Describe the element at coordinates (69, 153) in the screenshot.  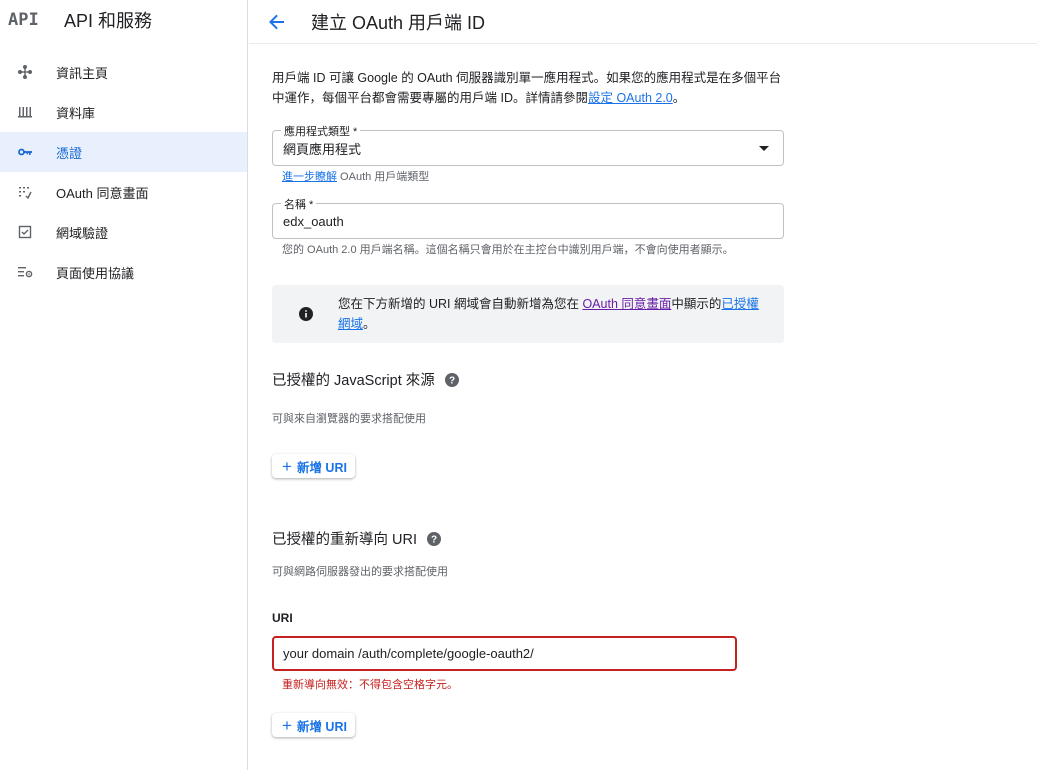
I see `sidebar-item-label: 憑證` at that location.